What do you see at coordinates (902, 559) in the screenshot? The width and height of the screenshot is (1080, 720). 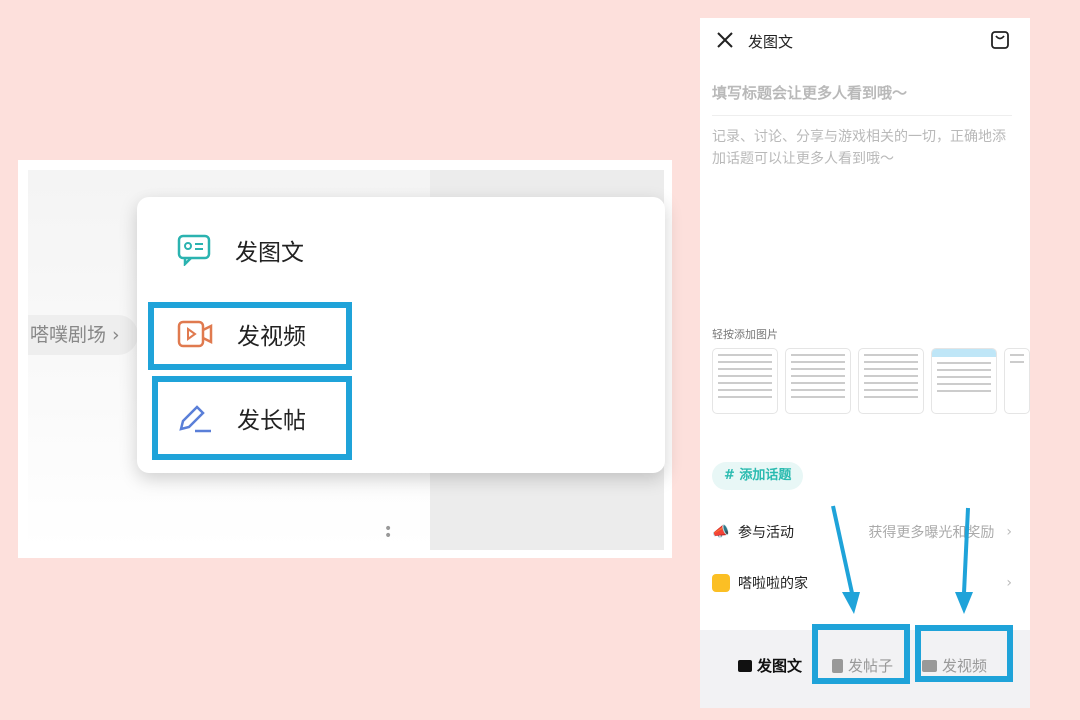 I see `arrow-annotations` at bounding box center [902, 559].